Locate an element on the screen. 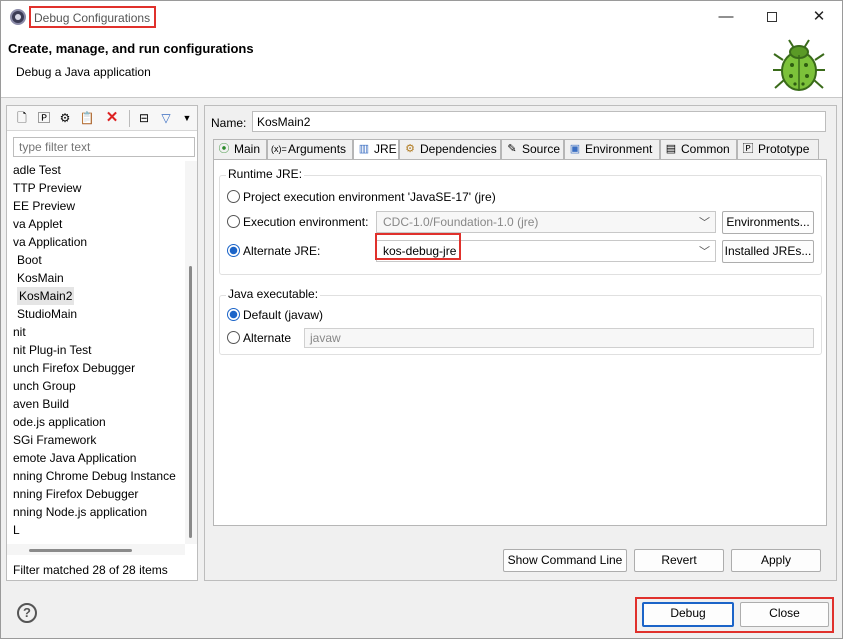 The width and height of the screenshot is (843, 639). view-menu-icon: ▼ is located at coordinates (187, 118).